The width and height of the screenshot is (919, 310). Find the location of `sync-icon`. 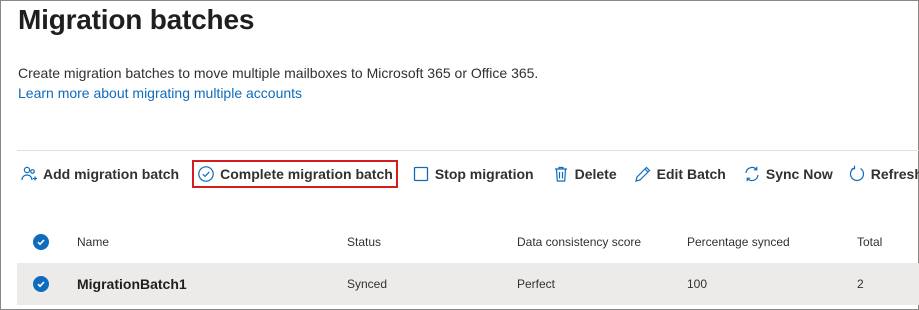

sync-icon is located at coordinates (752, 174).